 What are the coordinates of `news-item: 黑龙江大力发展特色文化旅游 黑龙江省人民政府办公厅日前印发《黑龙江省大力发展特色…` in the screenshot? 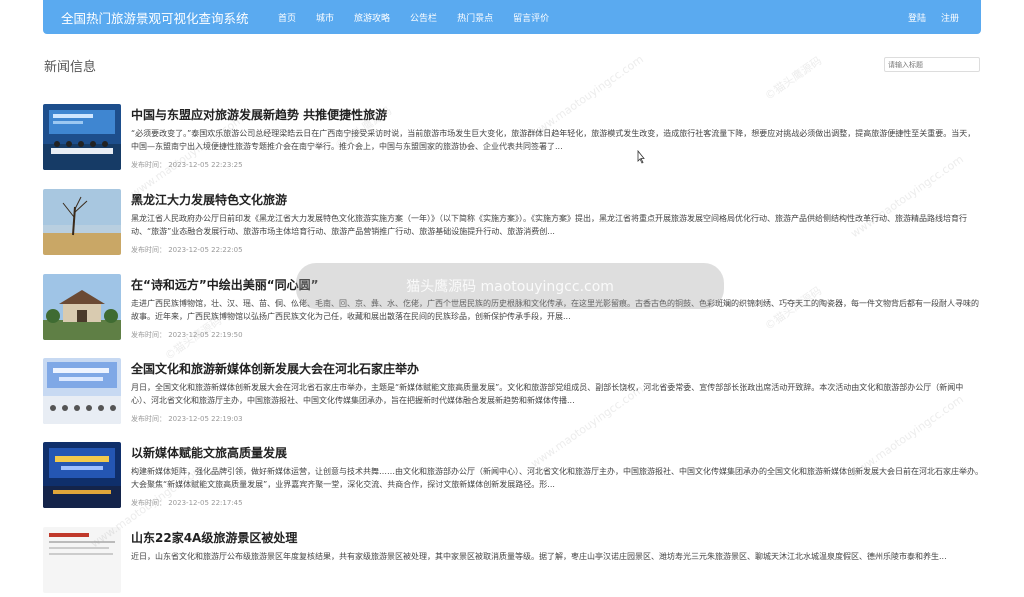 It's located at (513, 224).